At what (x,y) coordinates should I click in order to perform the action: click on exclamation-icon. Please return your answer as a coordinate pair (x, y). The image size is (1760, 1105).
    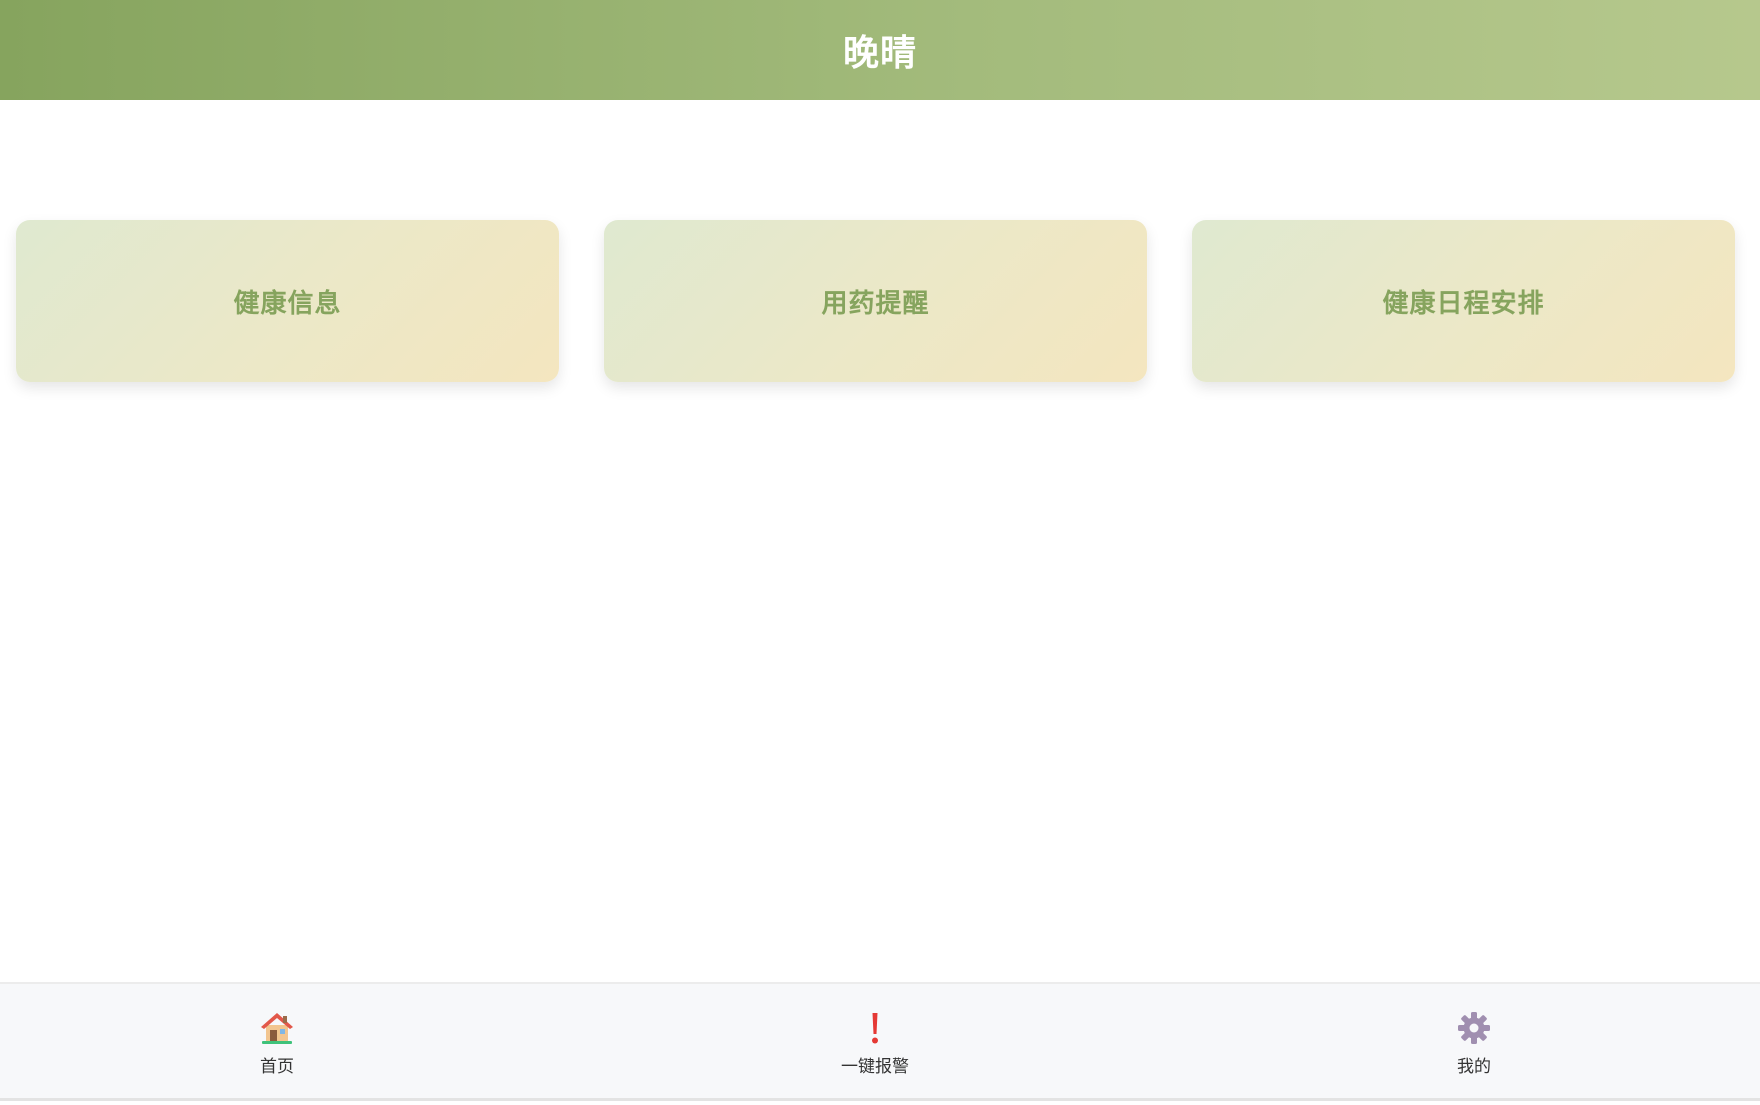
    Looking at the image, I should click on (875, 1028).